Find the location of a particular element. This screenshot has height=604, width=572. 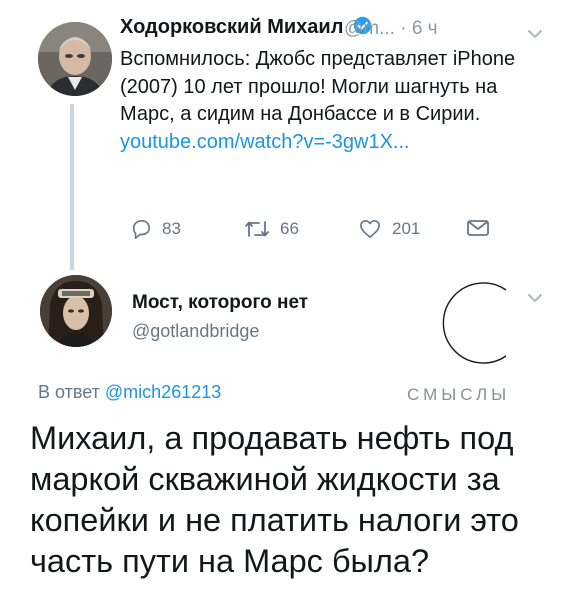

retweet-count: 66 is located at coordinates (289, 228).